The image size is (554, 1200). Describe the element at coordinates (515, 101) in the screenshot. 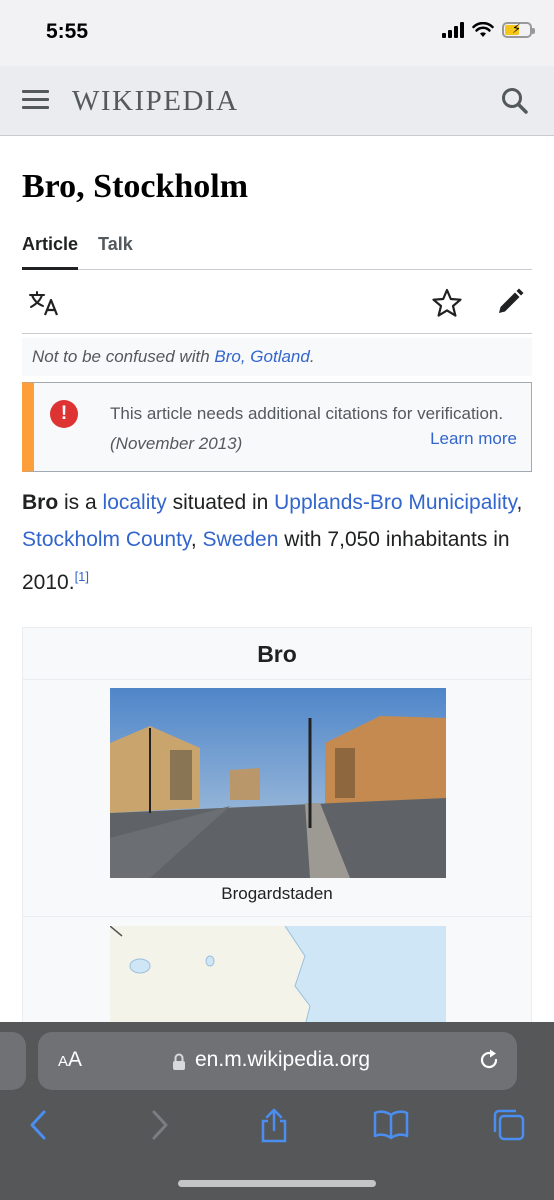

I see `search-icon` at that location.